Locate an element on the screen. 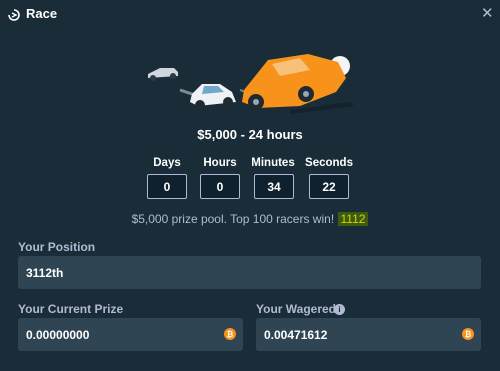  front-car is located at coordinates (298, 84).